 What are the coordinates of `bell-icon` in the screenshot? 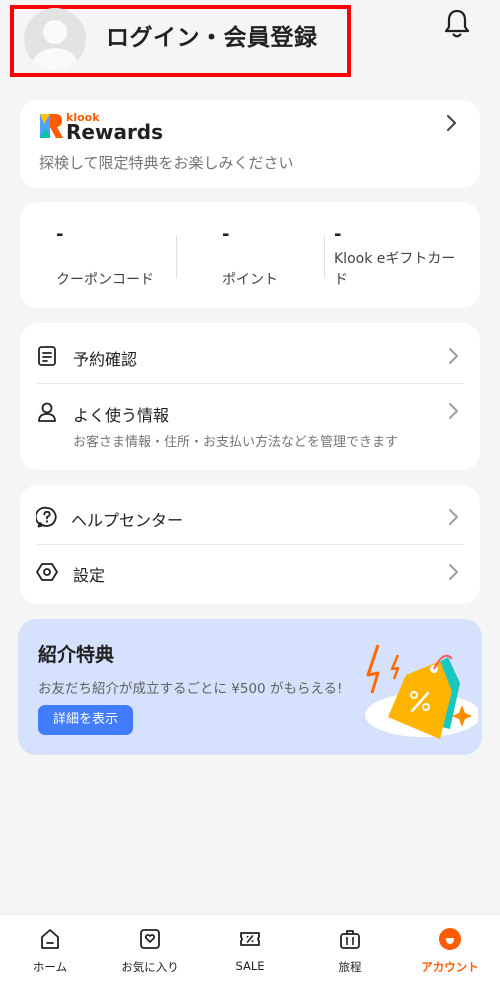 It's located at (457, 24).